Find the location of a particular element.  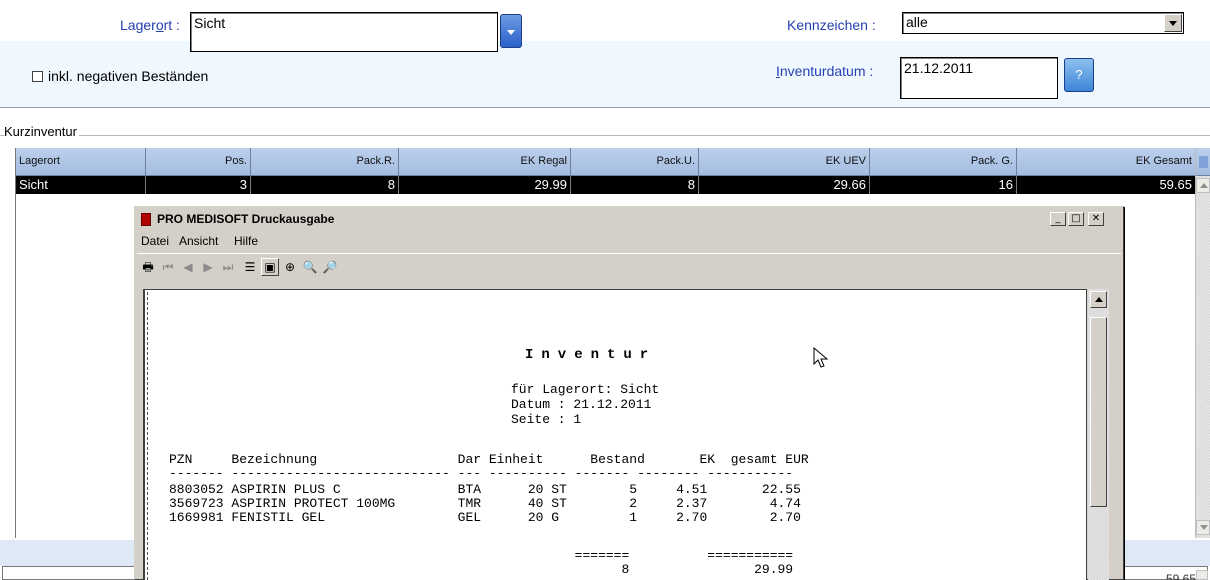

window-titlebar: PRO MEDISOFT Druckausgabe _ □ ✕ is located at coordinates (629, 219).